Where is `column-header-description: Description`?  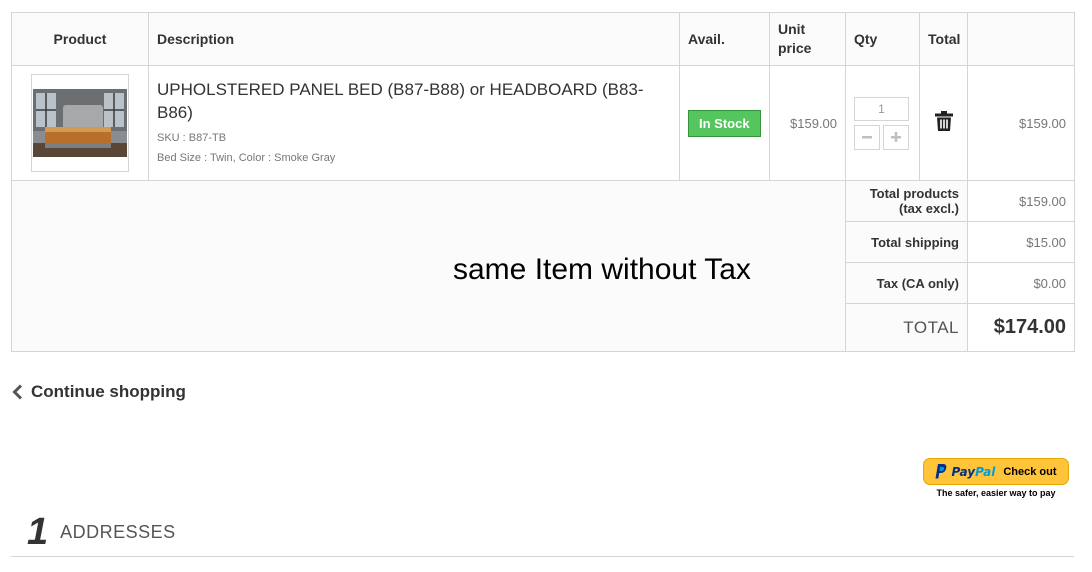
column-header-description: Description is located at coordinates (414, 39).